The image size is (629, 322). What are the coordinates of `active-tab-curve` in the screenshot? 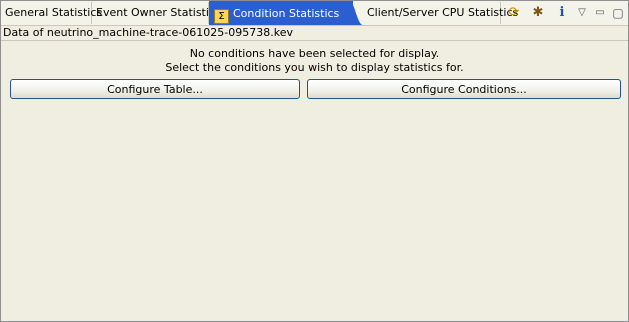 It's located at (356, 13).